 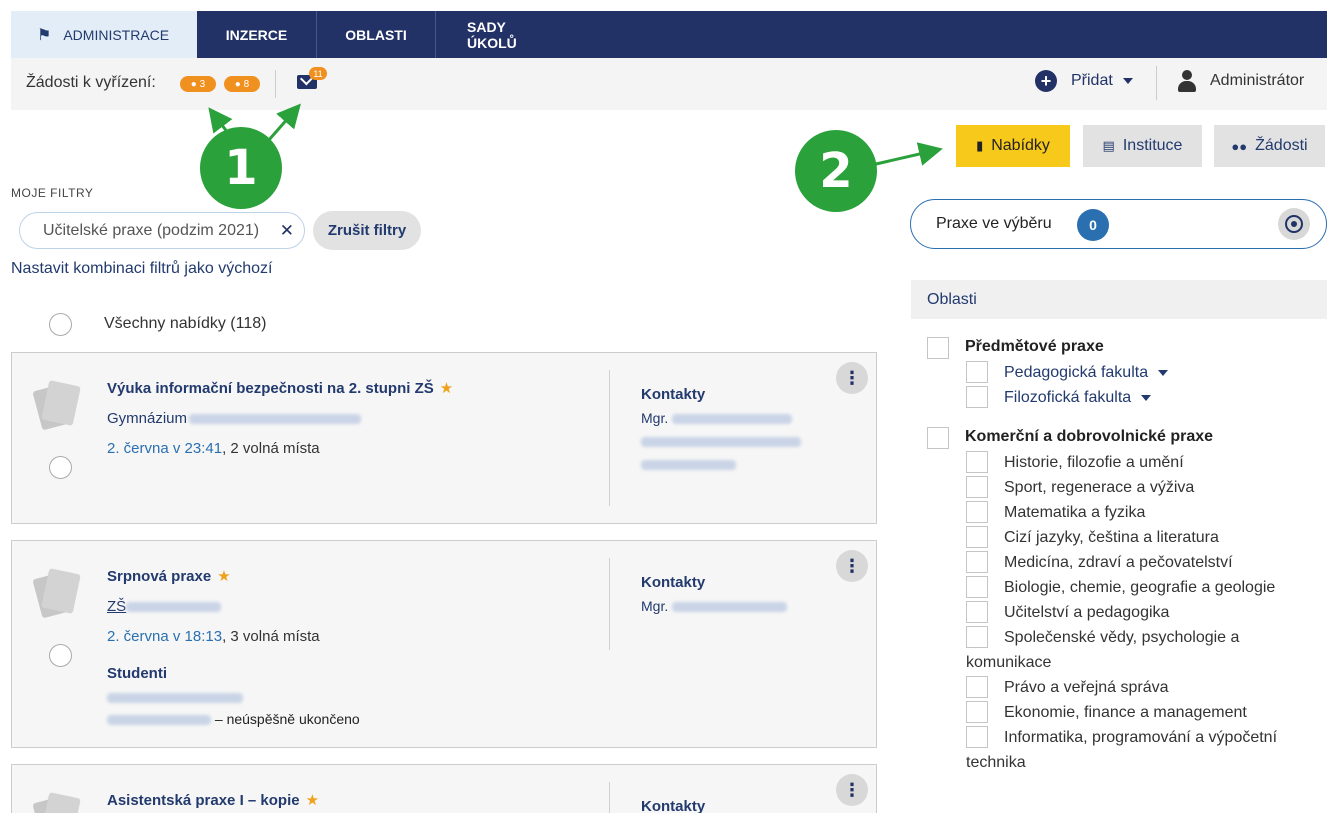 What do you see at coordinates (1009, 662) in the screenshot?
I see `area-item-continued: komunikace` at bounding box center [1009, 662].